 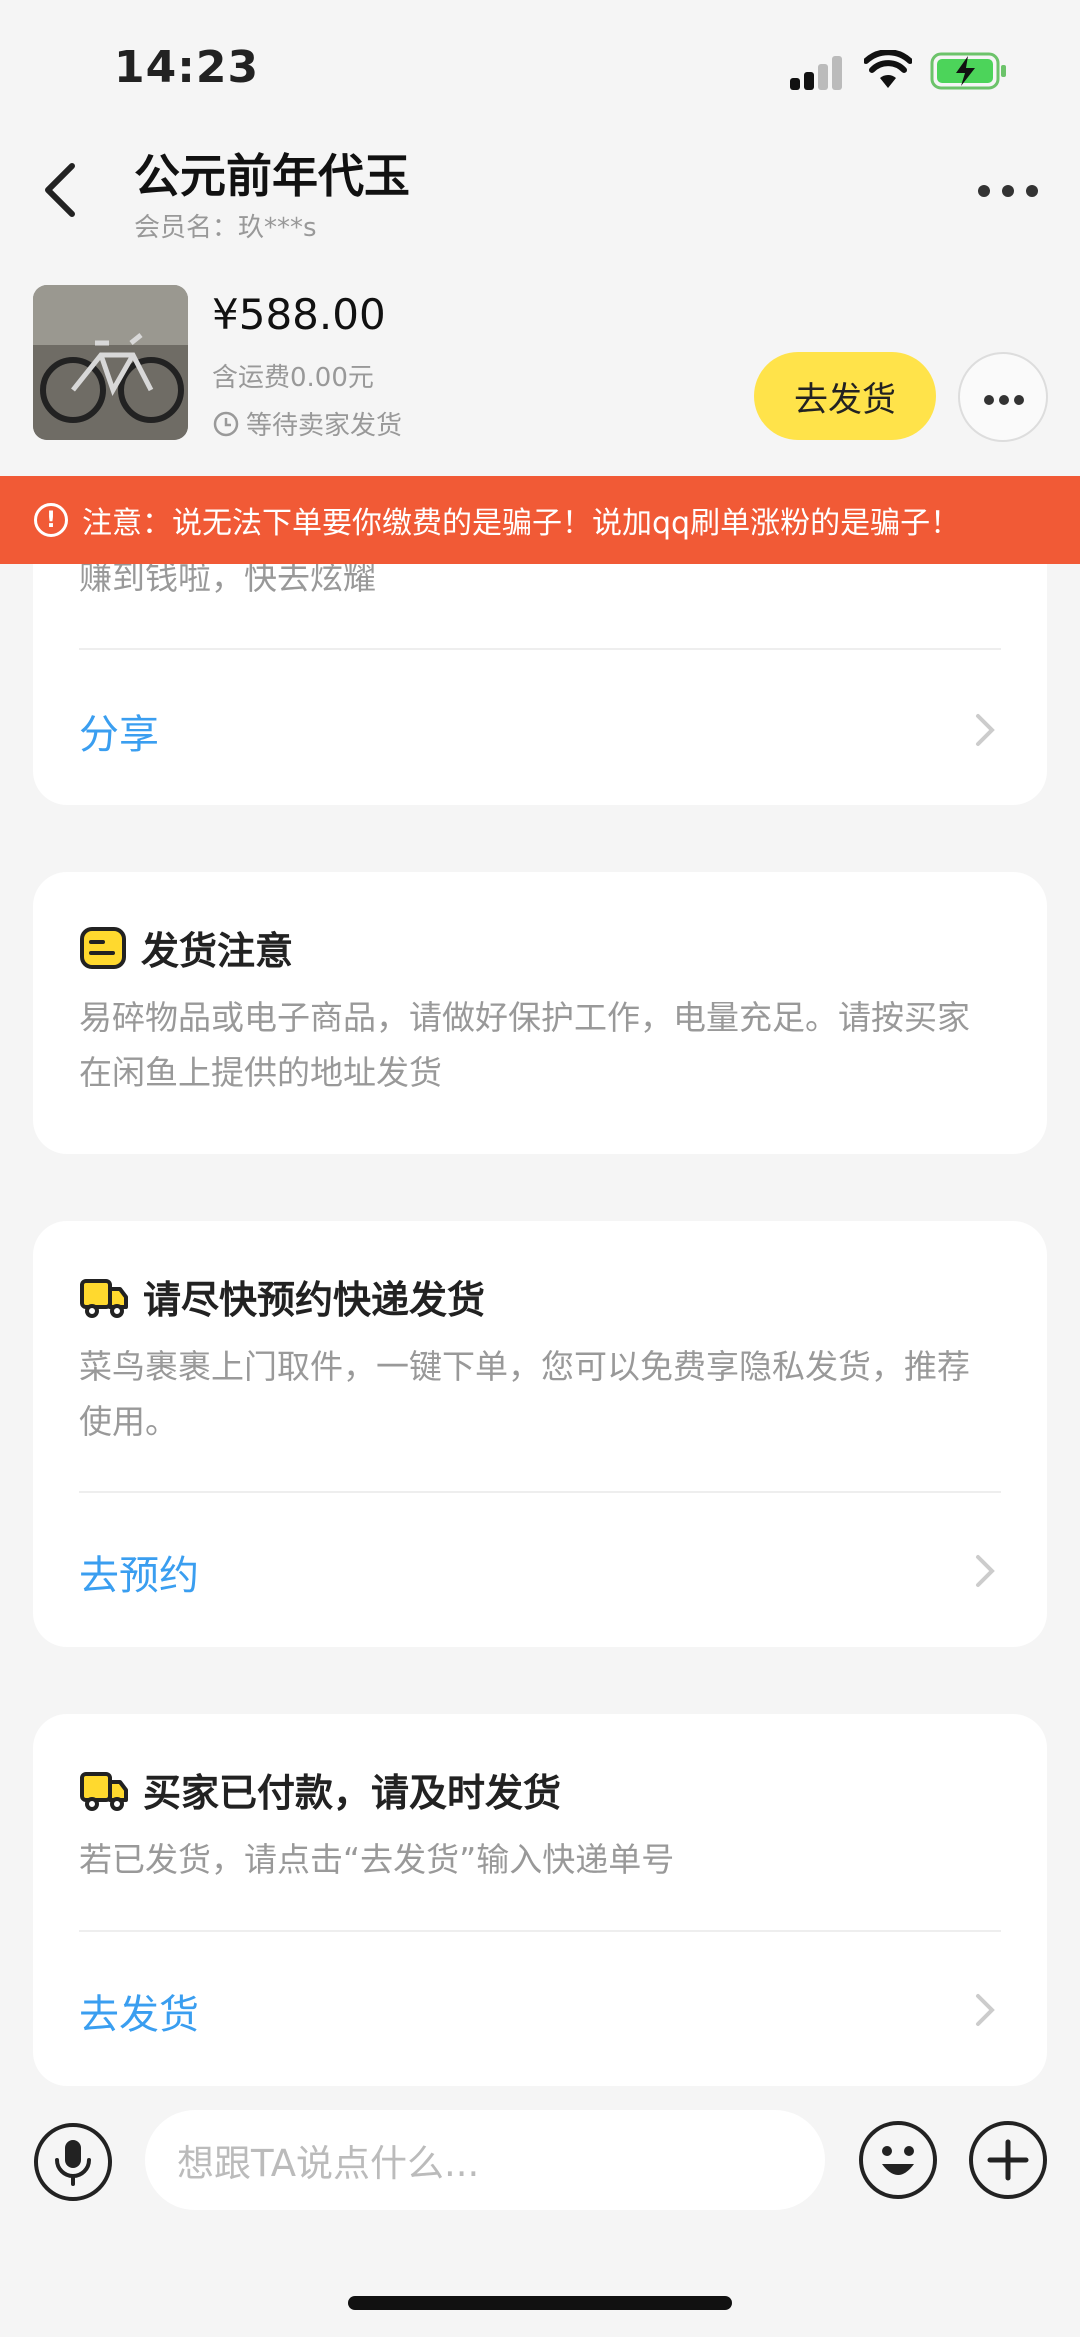 I want to click on emoji-button, so click(x=898, y=2160).